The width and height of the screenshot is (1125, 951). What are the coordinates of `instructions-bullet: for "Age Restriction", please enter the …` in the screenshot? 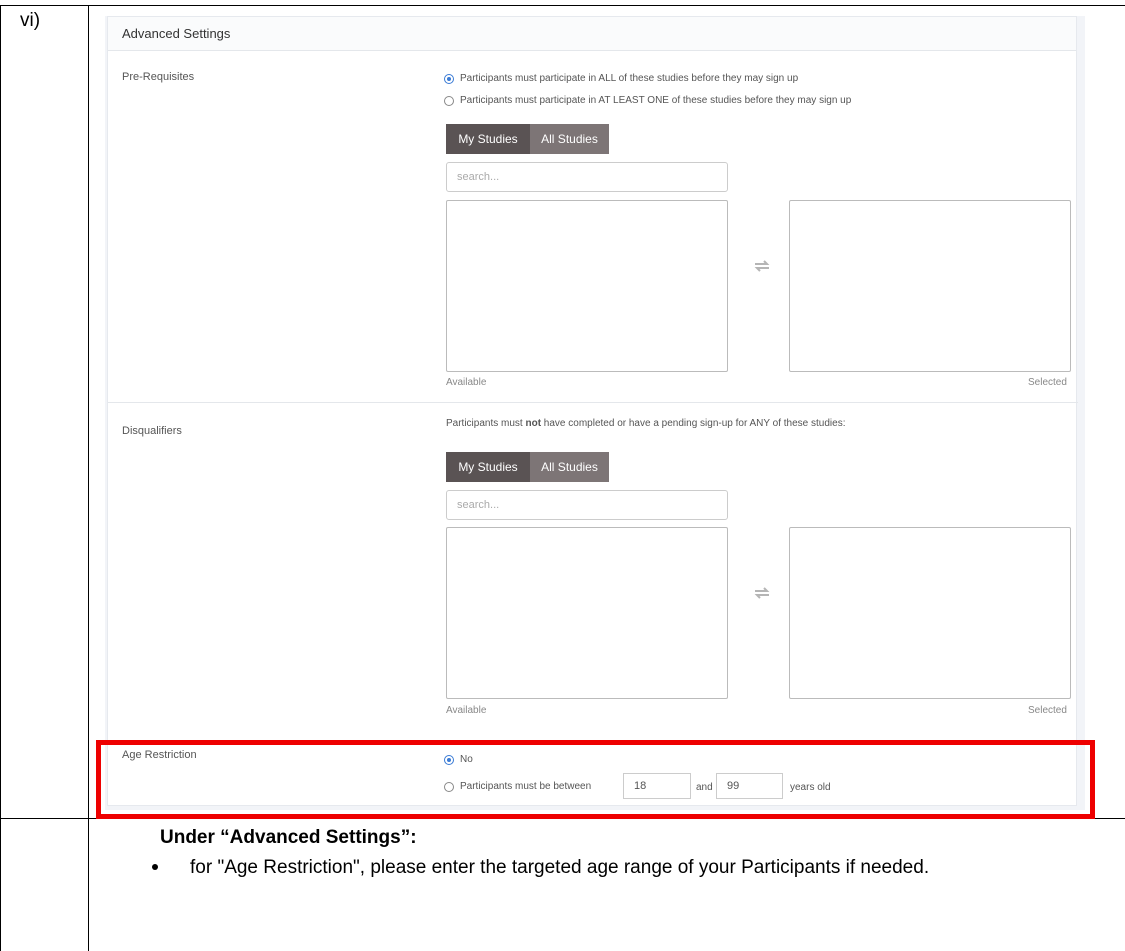 It's located at (560, 867).